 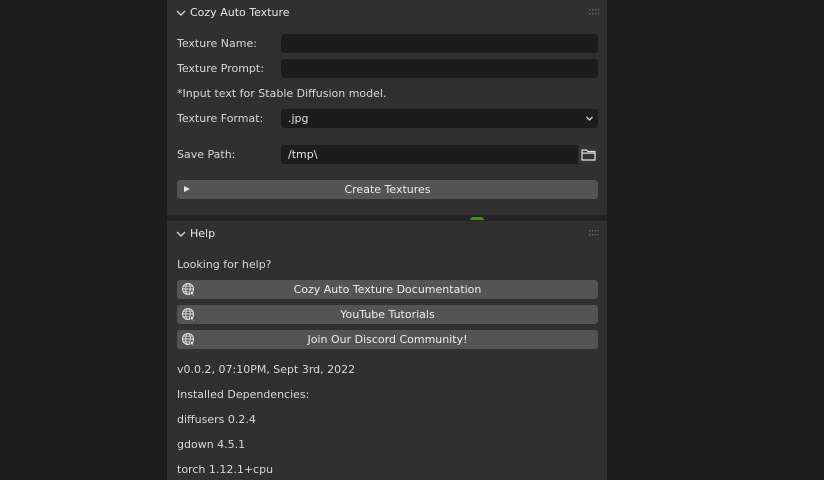 I want to click on version-text: v0.0.2, 07:10PM, Sept 3rd, 2022, so click(x=266, y=369).